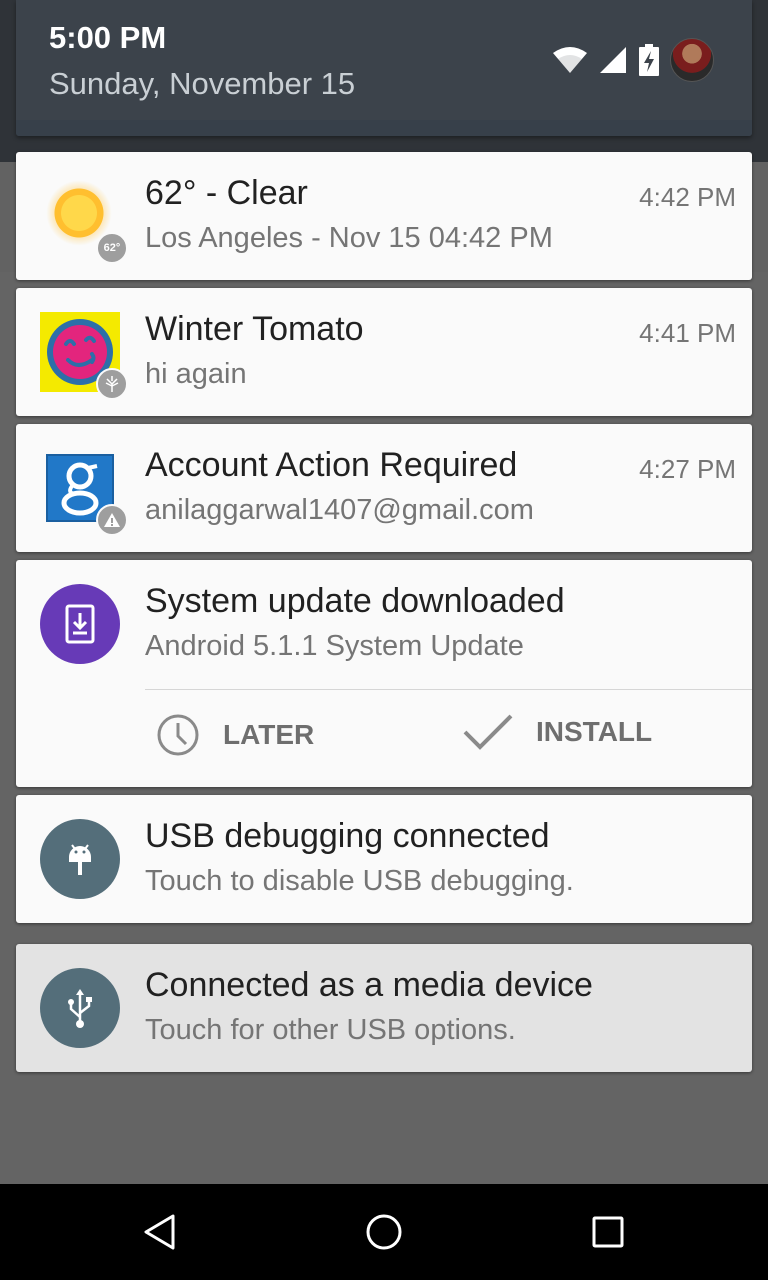 This screenshot has height=1280, width=768. Describe the element at coordinates (594, 731) in the screenshot. I see `install-label: INSTALL` at that location.